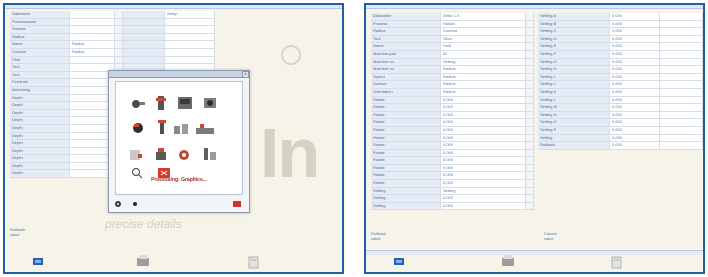 The image size is (708, 277). What do you see at coordinates (161, 103) in the screenshot?
I see `spindle-icon` at bounding box center [161, 103].